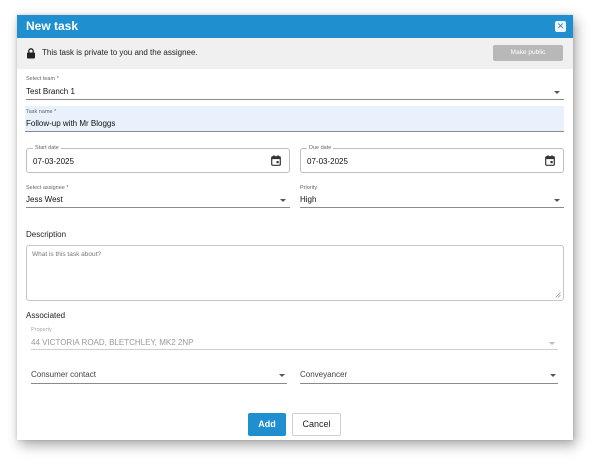 The image size is (605, 472). I want to click on resize-handle-icon, so click(558, 295).